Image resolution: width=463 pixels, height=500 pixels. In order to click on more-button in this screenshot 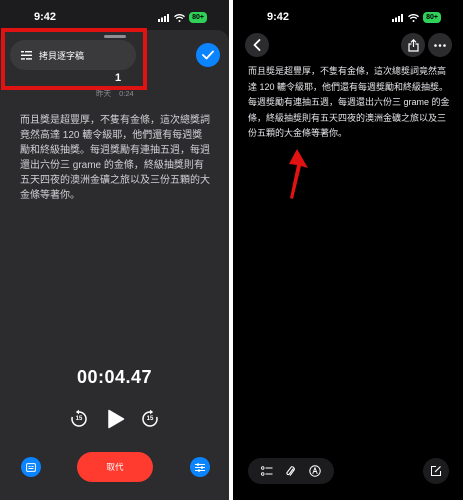, I will do `click(440, 45)`.